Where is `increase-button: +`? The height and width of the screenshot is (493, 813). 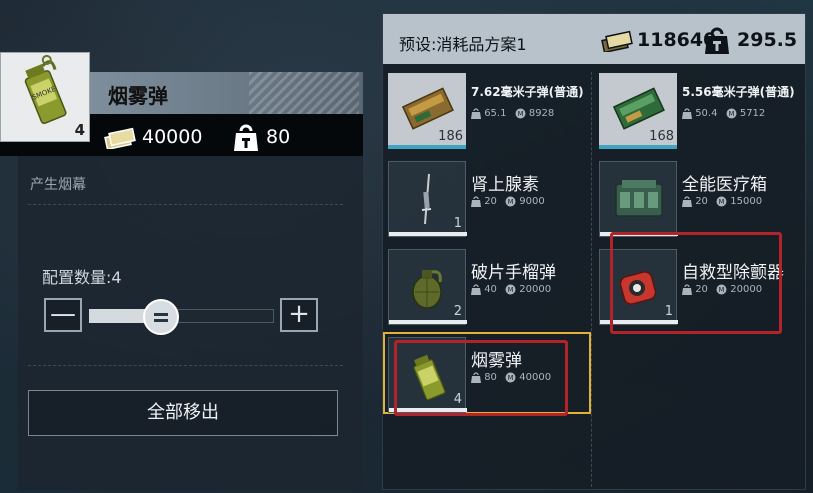
increase-button: + is located at coordinates (299, 315).